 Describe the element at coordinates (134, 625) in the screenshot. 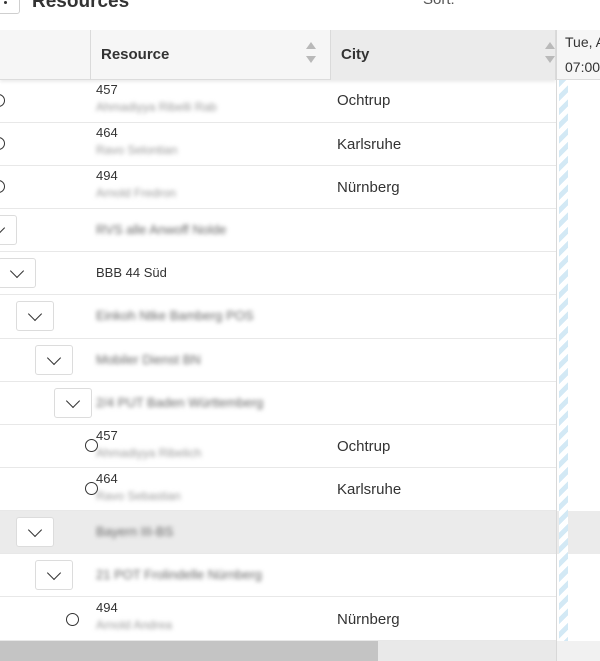

I see `resource-name: Arnold Andrea` at that location.